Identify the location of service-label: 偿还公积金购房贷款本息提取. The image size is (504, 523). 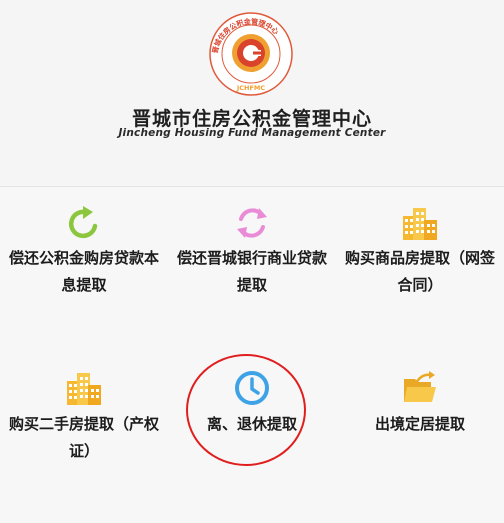
(83, 271).